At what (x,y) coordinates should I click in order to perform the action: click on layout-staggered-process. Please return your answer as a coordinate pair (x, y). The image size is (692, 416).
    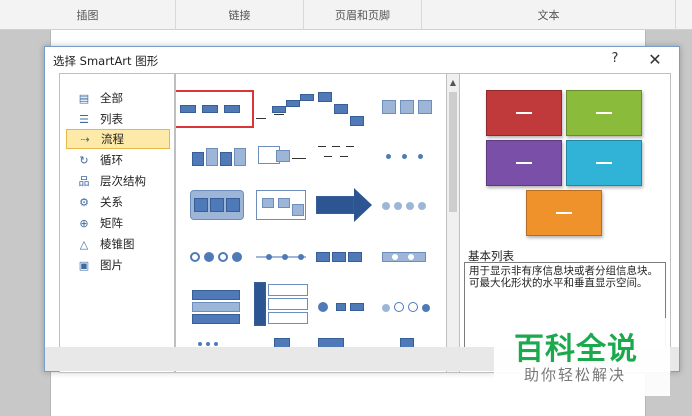
    Looking at the image, I should click on (283, 206).